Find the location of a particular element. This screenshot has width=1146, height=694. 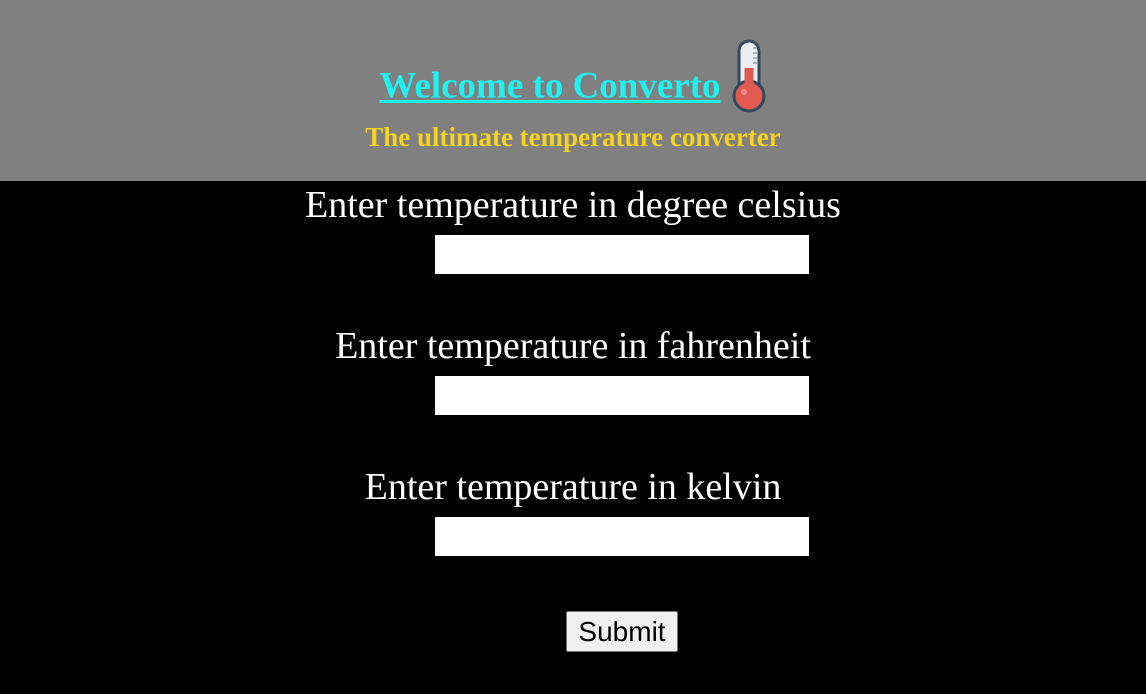

kelvin-input is located at coordinates (622, 536).